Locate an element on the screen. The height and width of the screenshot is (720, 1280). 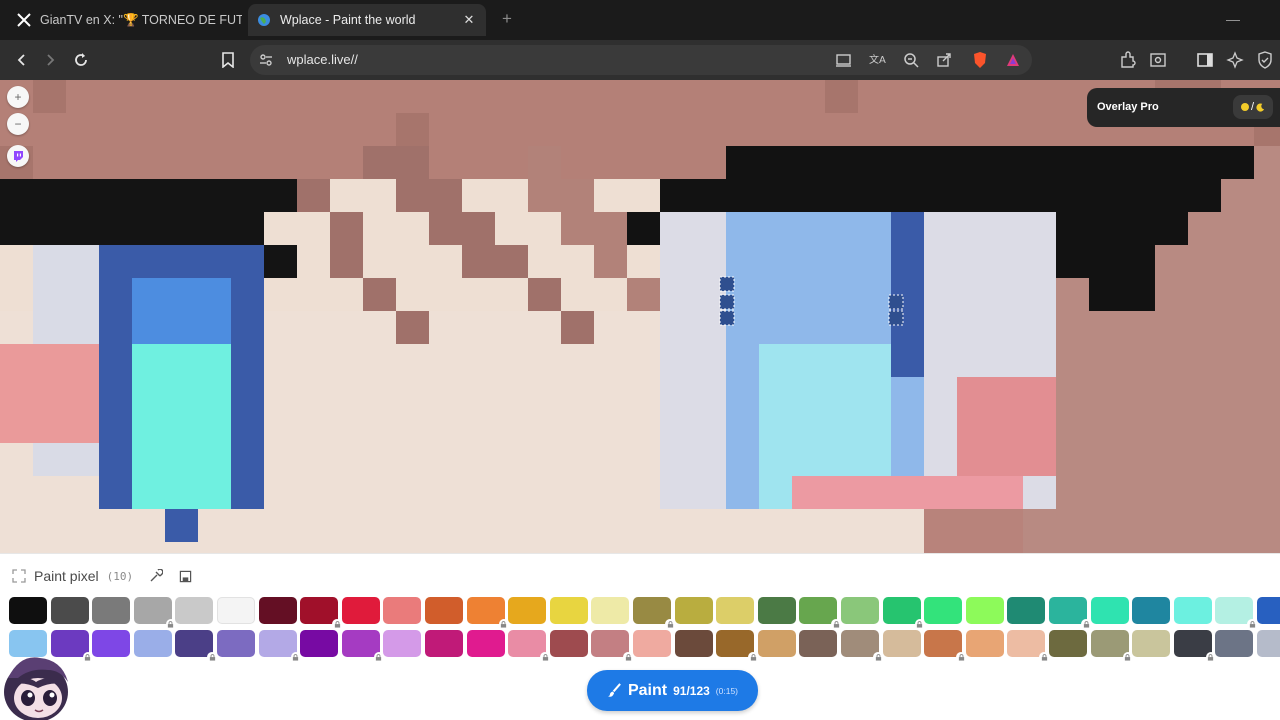
save-icon is located at coordinates (185, 576).